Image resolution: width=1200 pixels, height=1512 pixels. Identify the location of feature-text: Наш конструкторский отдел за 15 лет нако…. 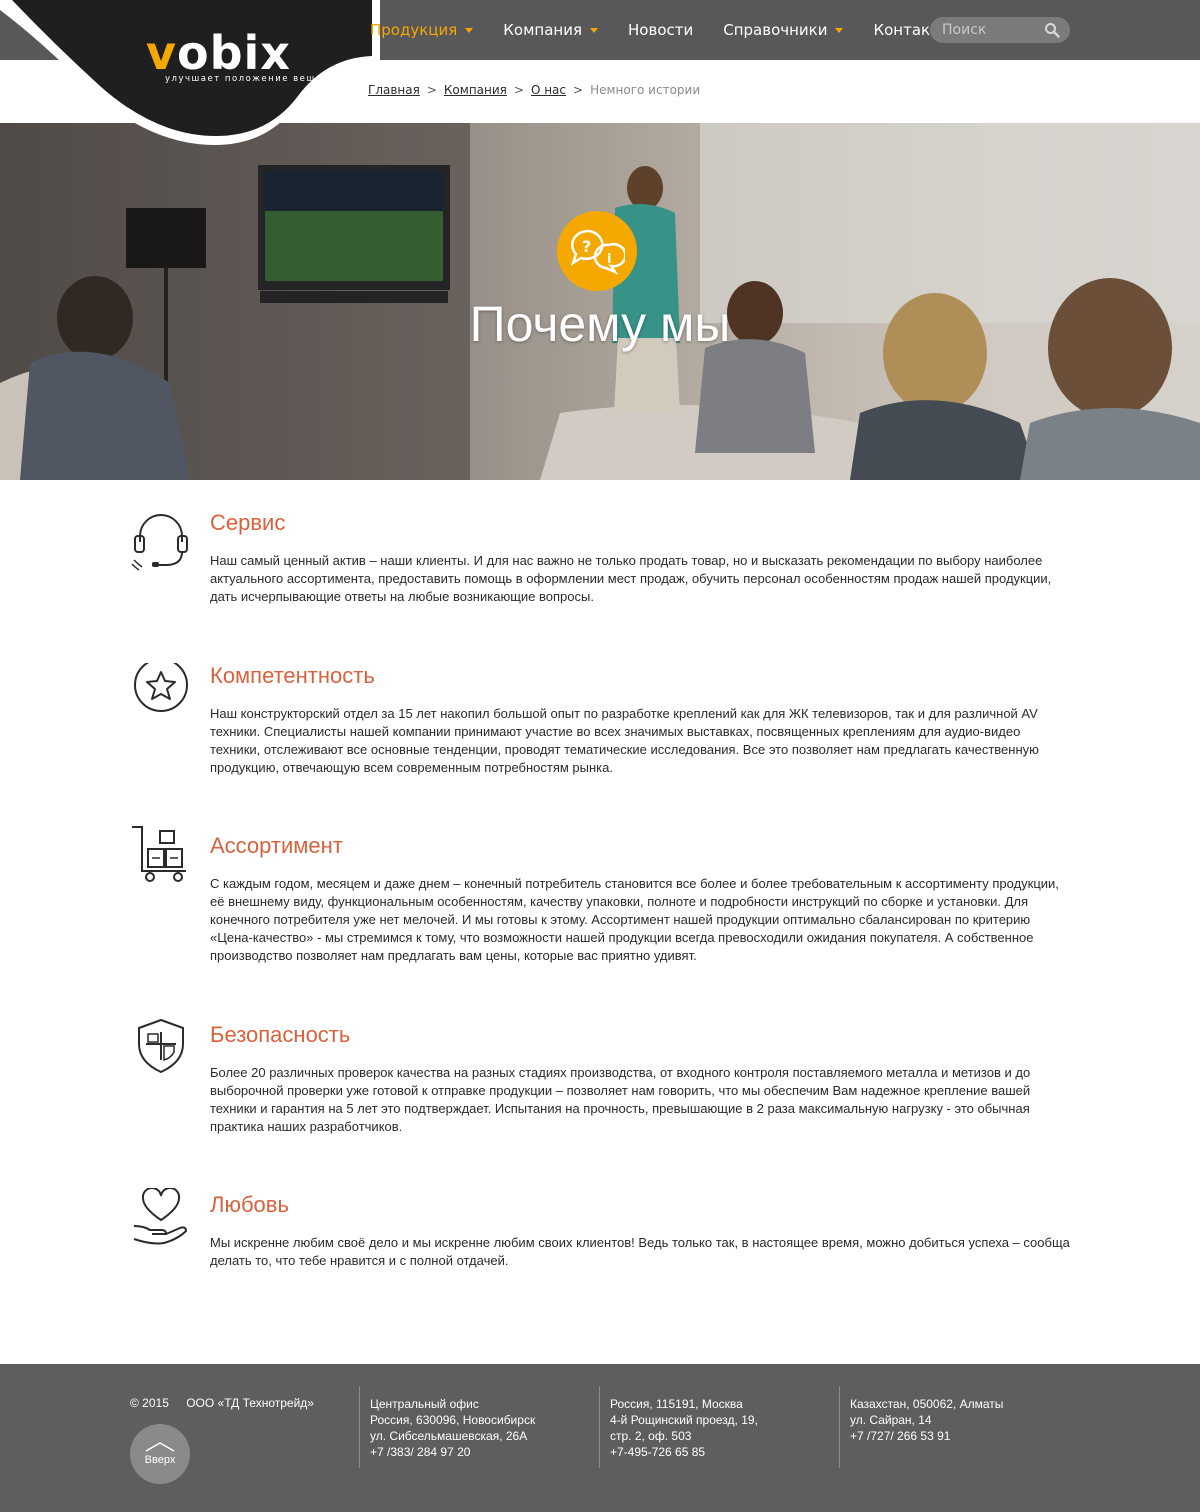
(624, 740).